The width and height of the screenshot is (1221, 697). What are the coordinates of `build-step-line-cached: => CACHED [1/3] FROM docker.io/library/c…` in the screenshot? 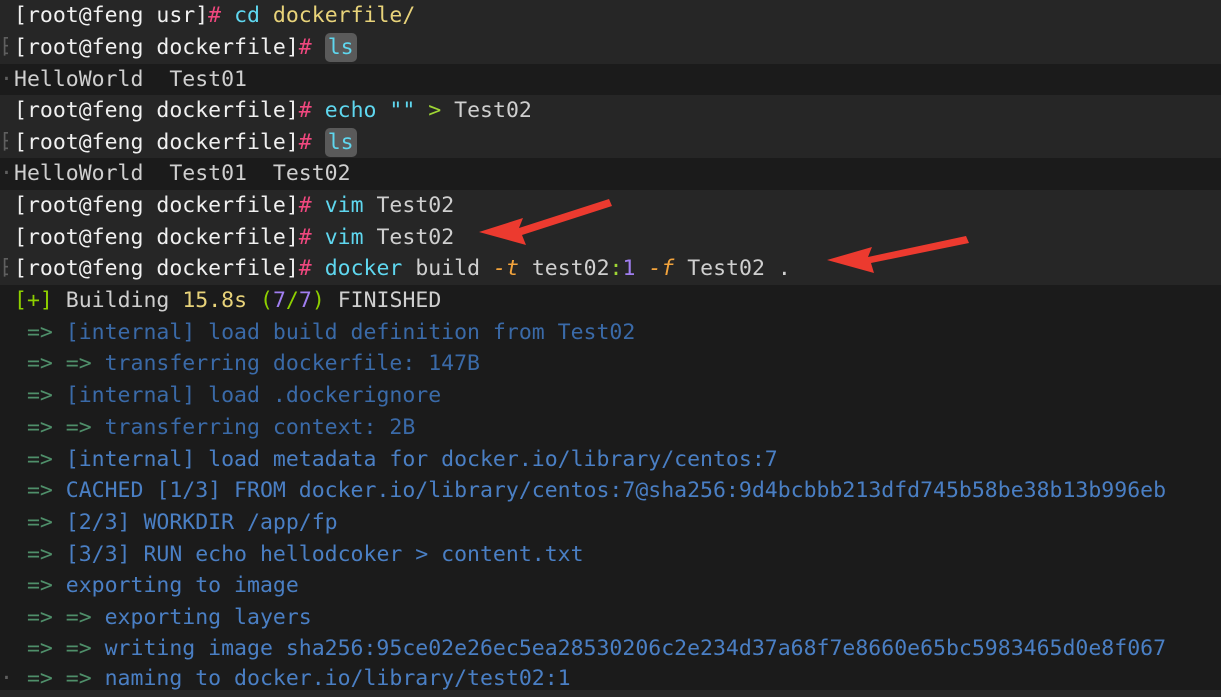 It's located at (610, 491).